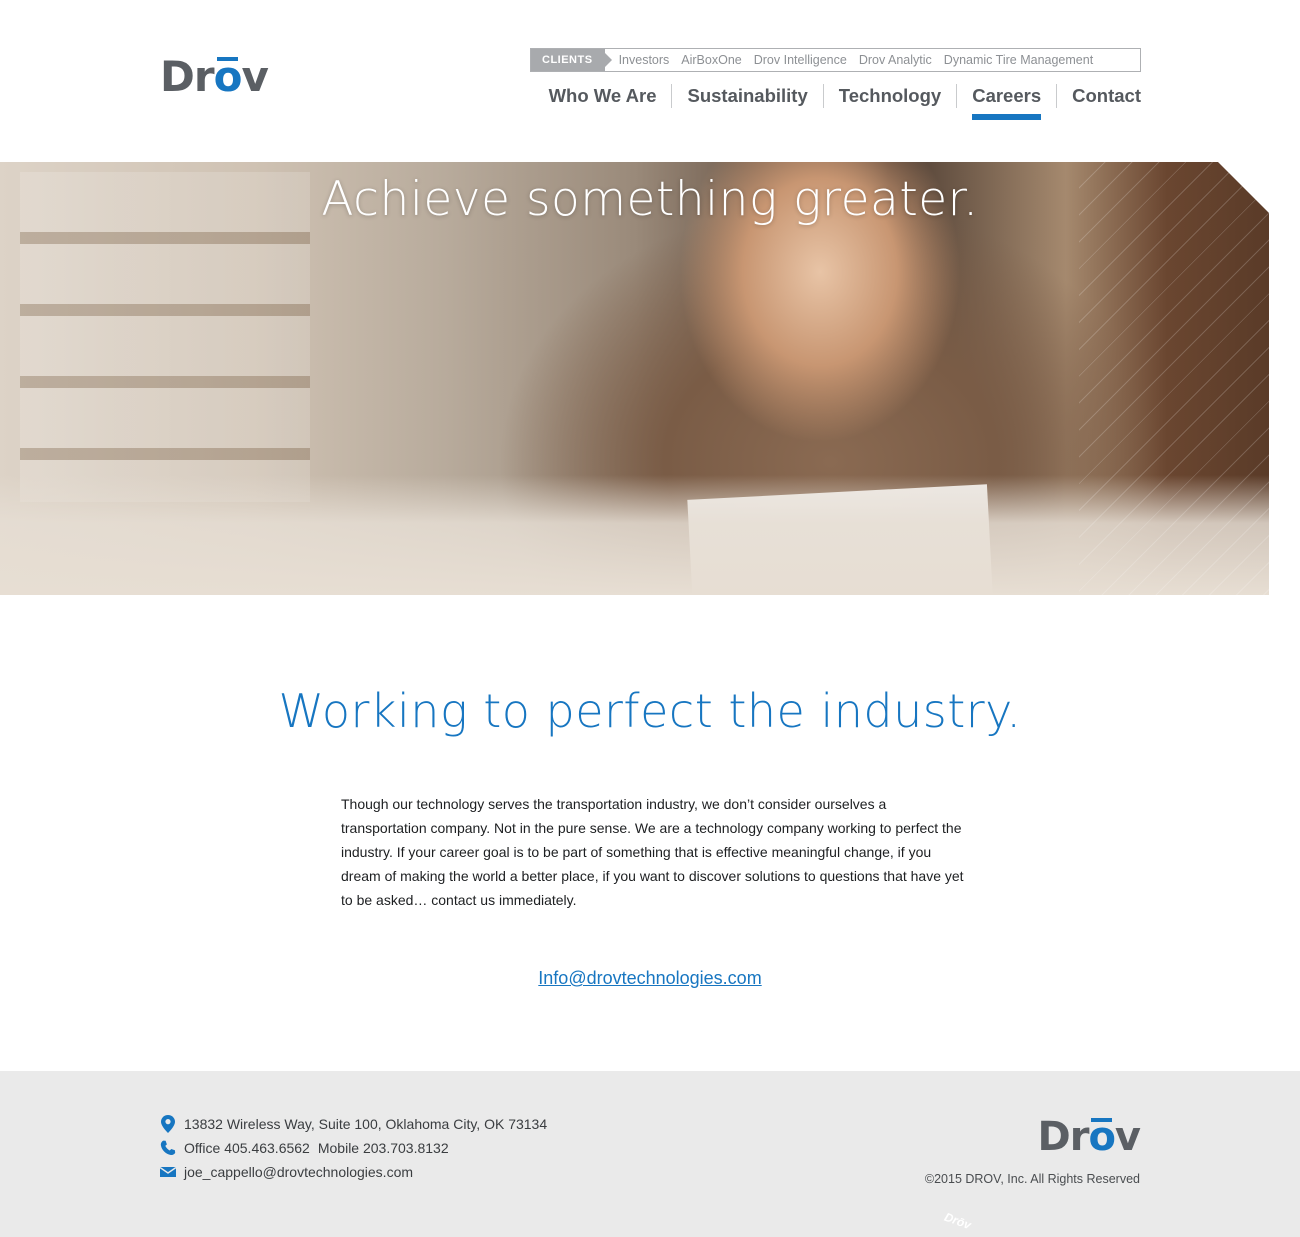 The width and height of the screenshot is (1300, 1237). I want to click on map-pin-icon, so click(168, 1124).